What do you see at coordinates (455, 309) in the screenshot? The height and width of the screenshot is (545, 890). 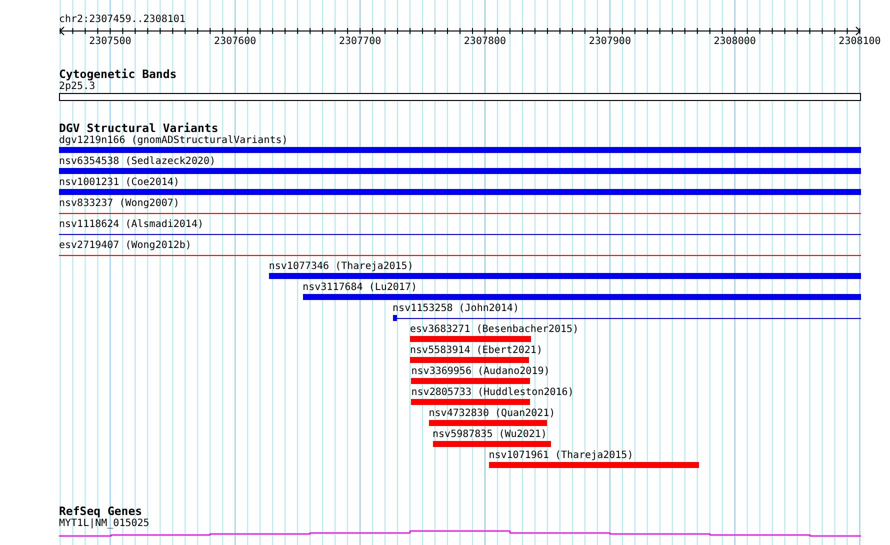 I see `feature-label: nsv1153258 (John2014)` at bounding box center [455, 309].